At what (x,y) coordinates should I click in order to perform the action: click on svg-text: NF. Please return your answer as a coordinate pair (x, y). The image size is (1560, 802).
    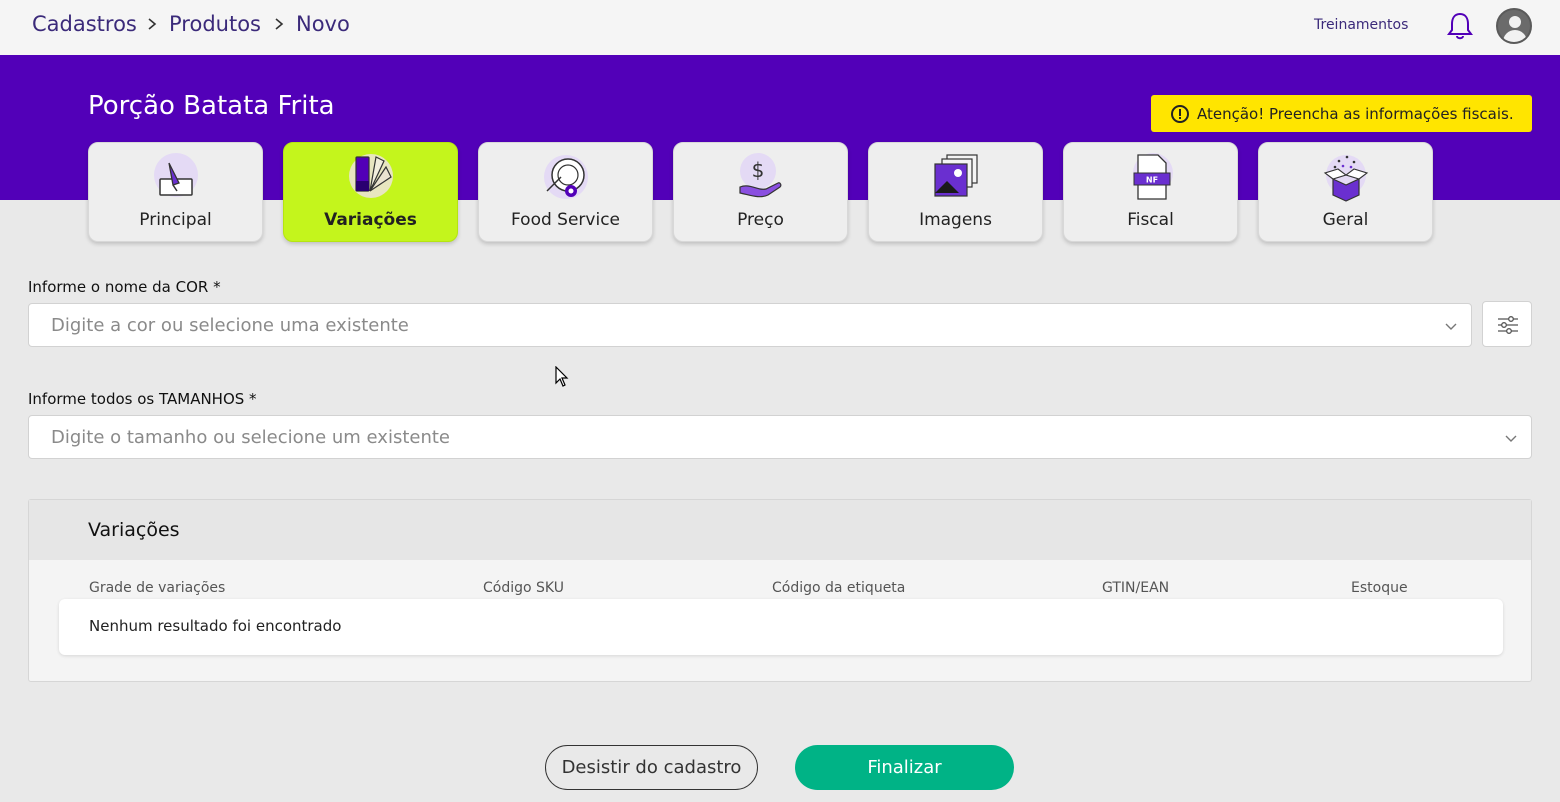
    Looking at the image, I should click on (1152, 180).